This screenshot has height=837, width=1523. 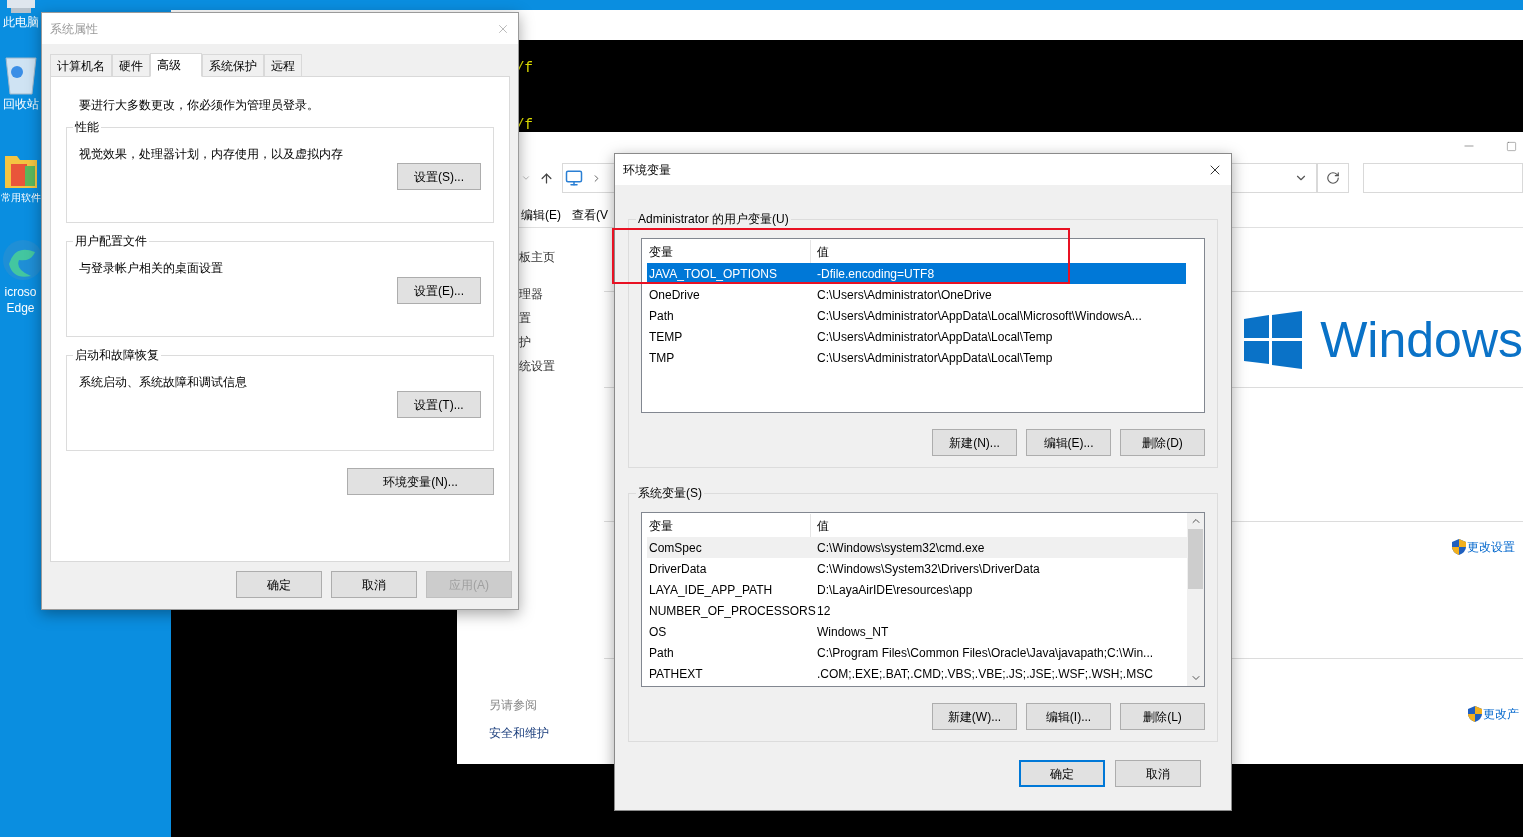 What do you see at coordinates (658, 632) in the screenshot?
I see `variable-name: OS` at bounding box center [658, 632].